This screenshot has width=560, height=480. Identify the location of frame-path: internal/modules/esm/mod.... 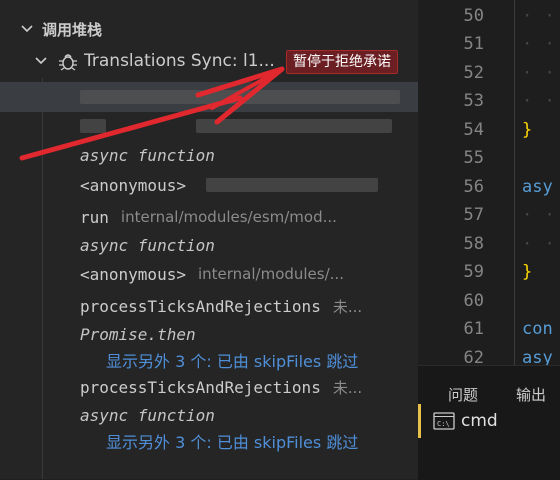
(228, 217).